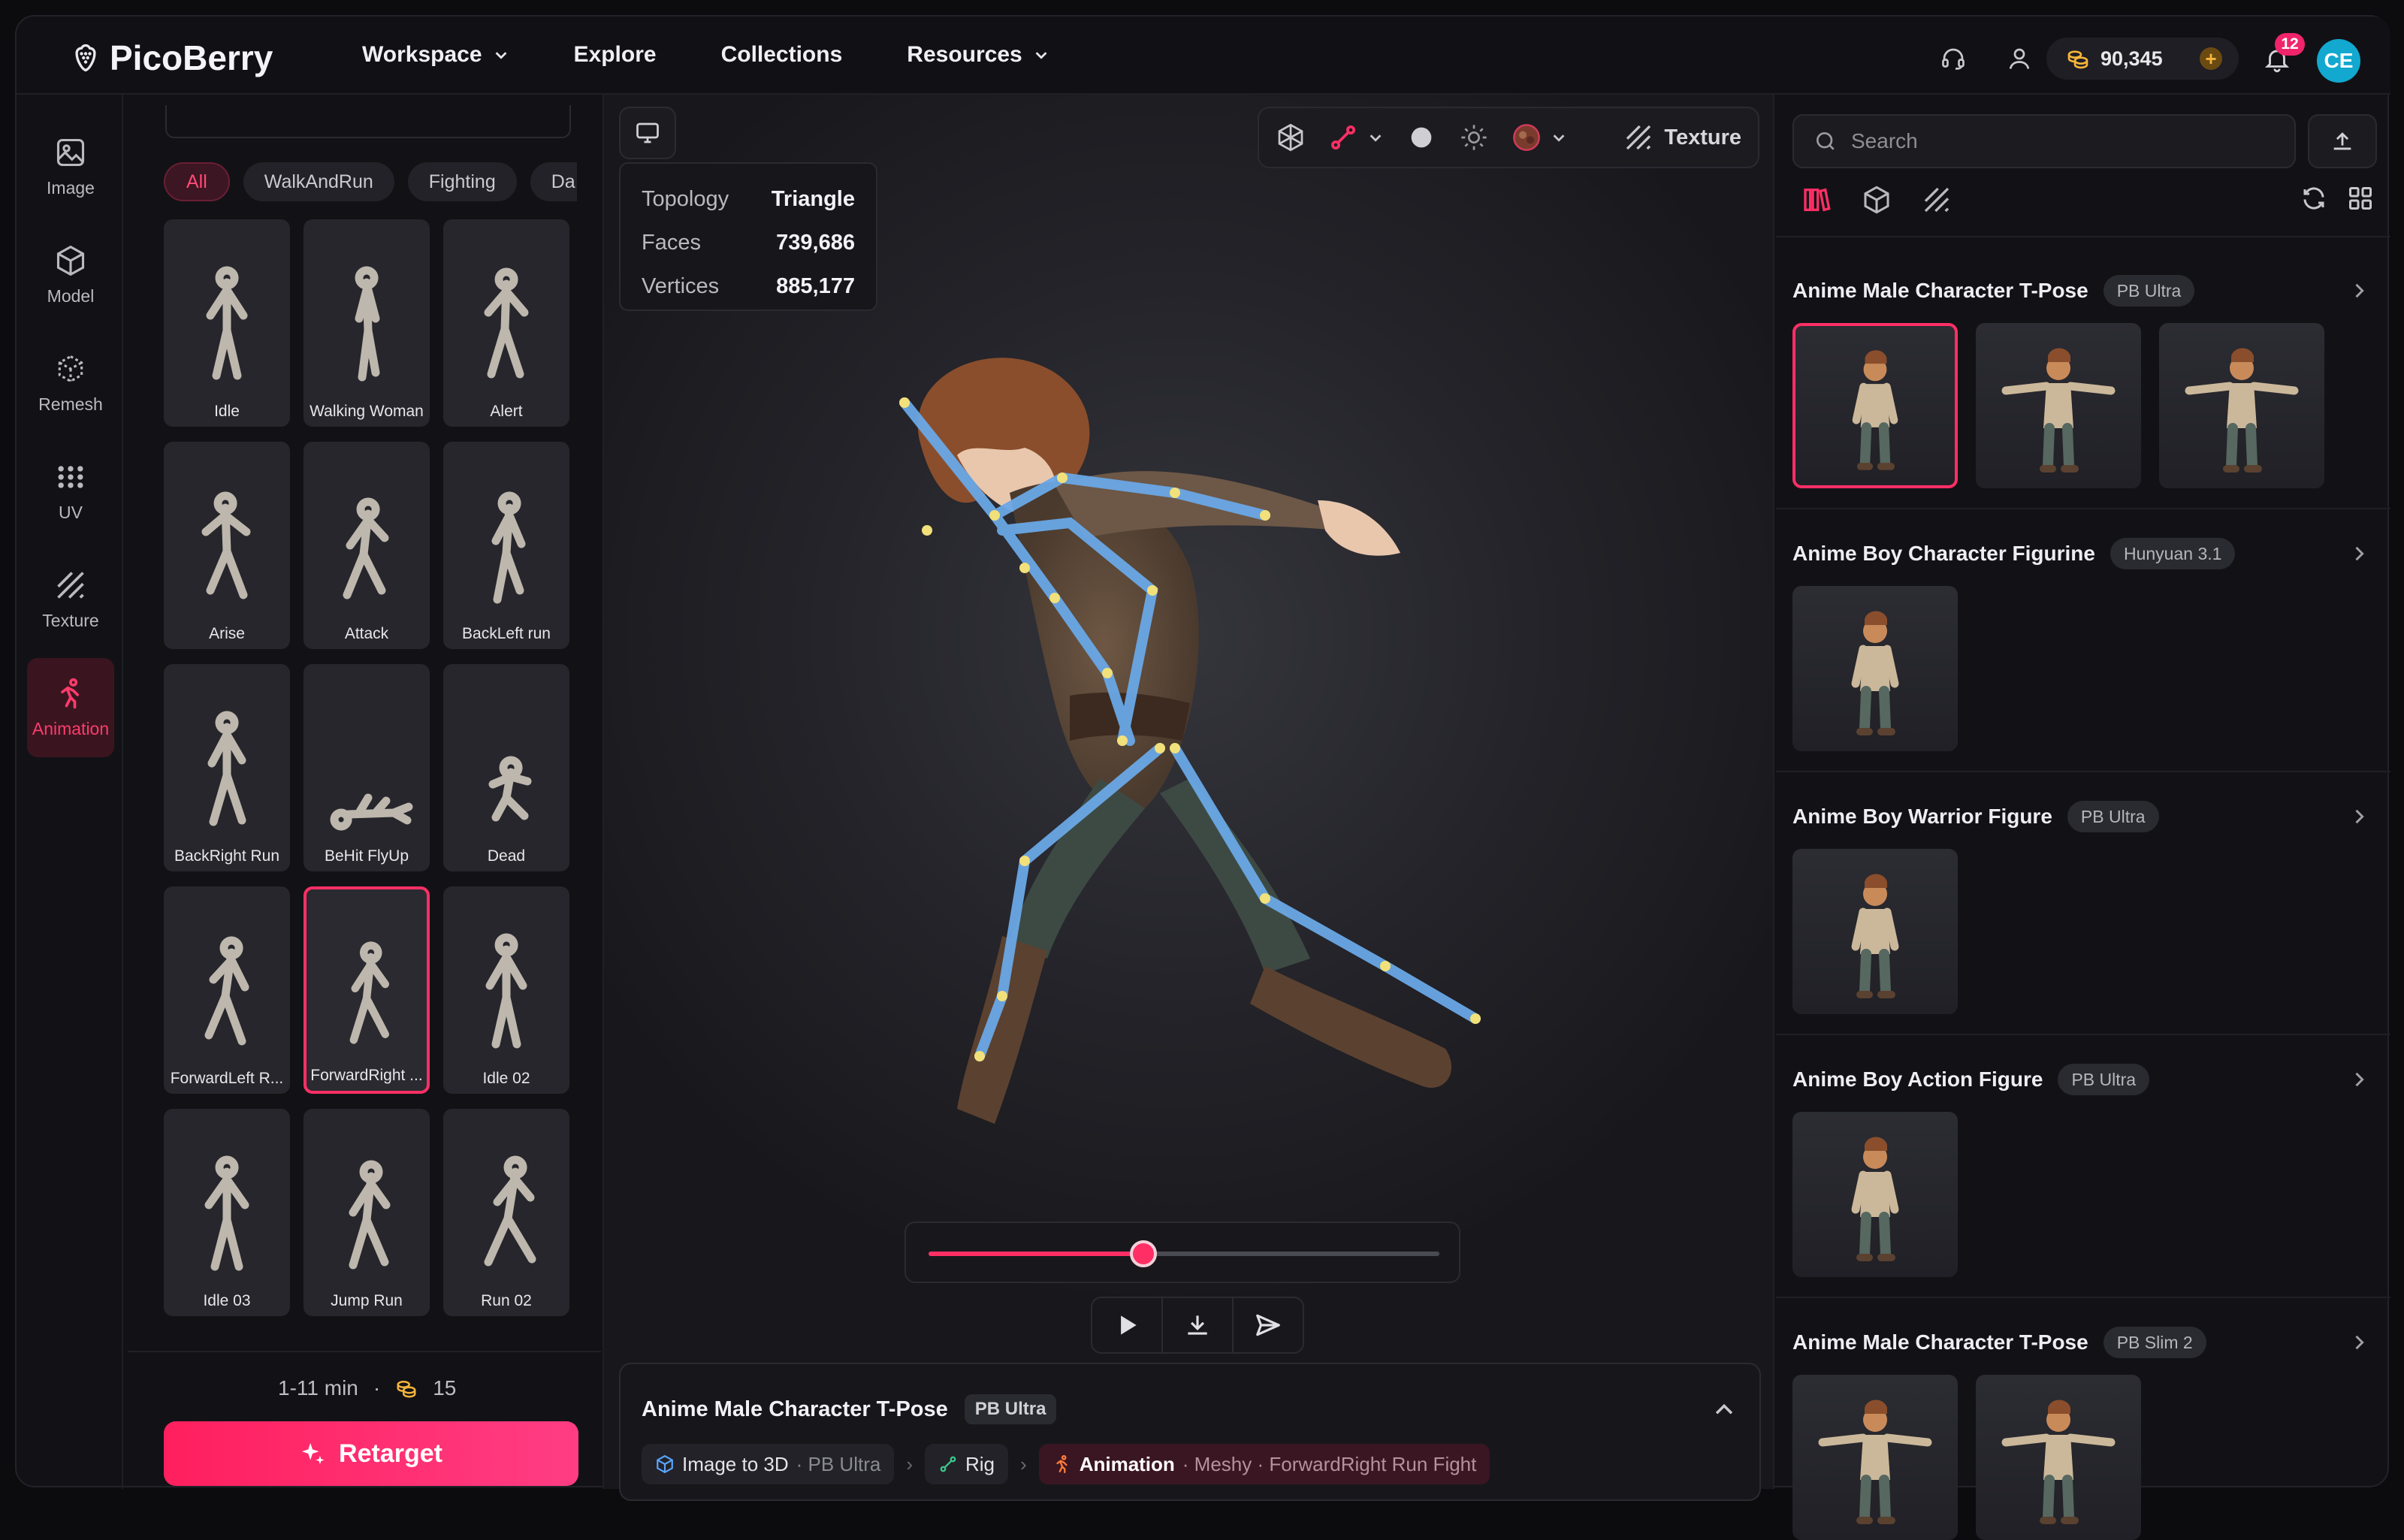  What do you see at coordinates (1198, 1325) in the screenshot?
I see `download-button` at bounding box center [1198, 1325].